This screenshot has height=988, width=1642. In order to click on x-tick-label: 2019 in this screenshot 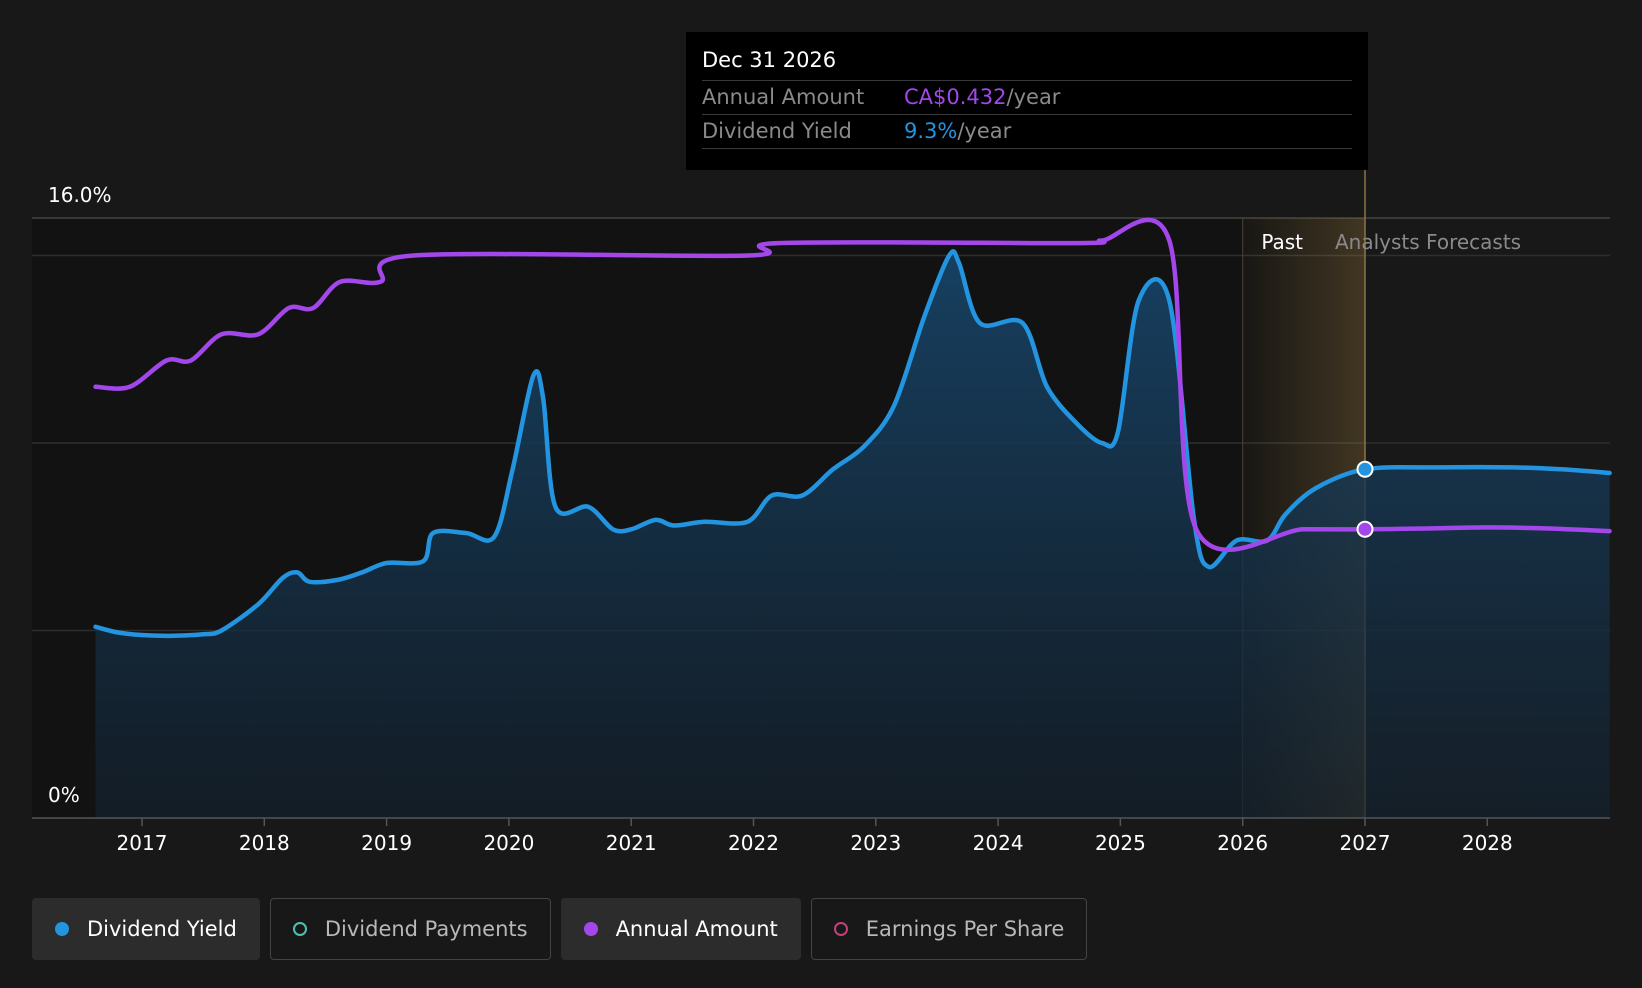, I will do `click(386, 843)`.